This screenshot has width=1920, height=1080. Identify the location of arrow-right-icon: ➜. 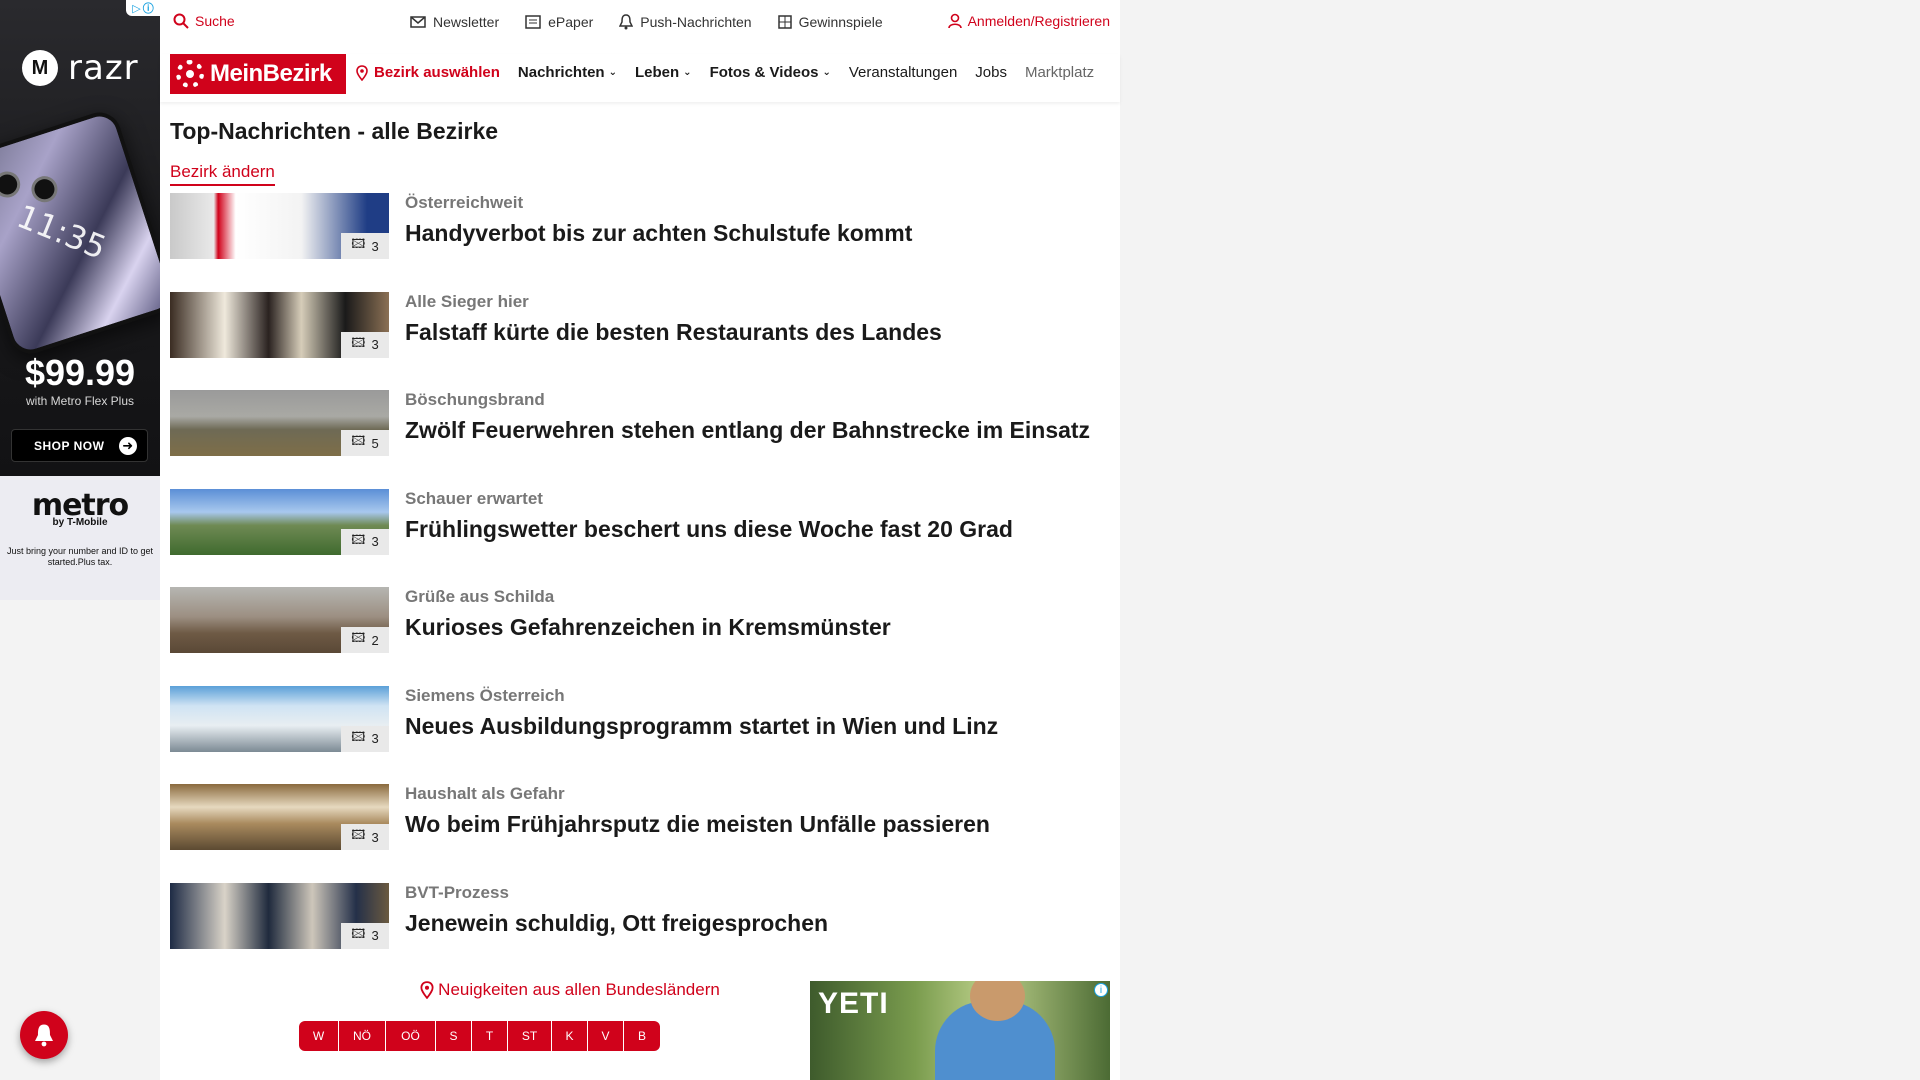
(128, 445).